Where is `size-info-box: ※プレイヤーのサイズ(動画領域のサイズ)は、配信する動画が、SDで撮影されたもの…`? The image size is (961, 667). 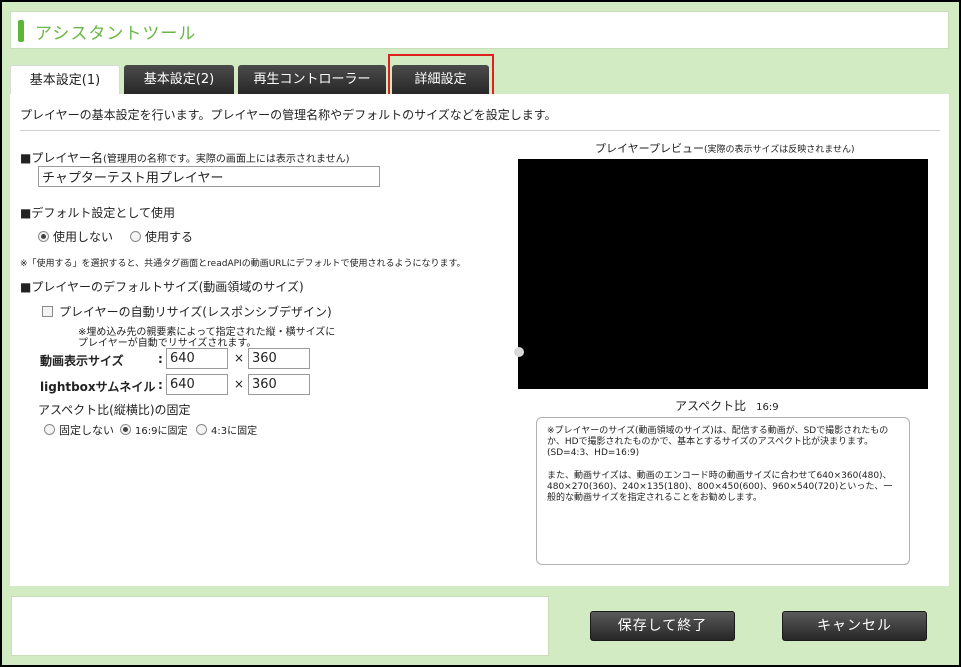
size-info-box: ※プレイヤーのサイズ(動画領域のサイズ)は、配信する動画が、SDで撮影されたもの… is located at coordinates (723, 491).